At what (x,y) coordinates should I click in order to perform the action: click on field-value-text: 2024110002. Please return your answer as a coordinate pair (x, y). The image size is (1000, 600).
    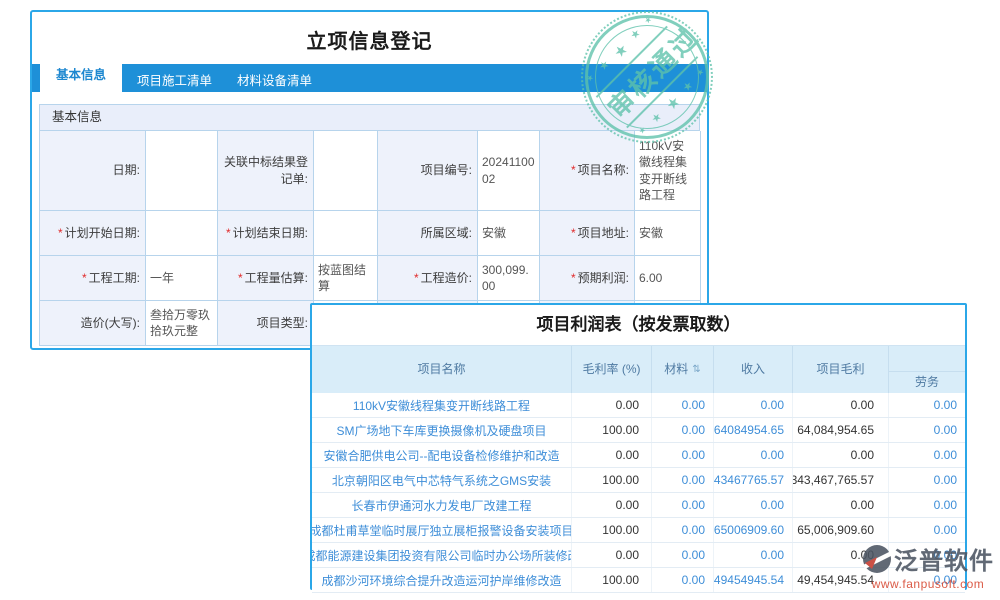
    Looking at the image, I should click on (508, 170).